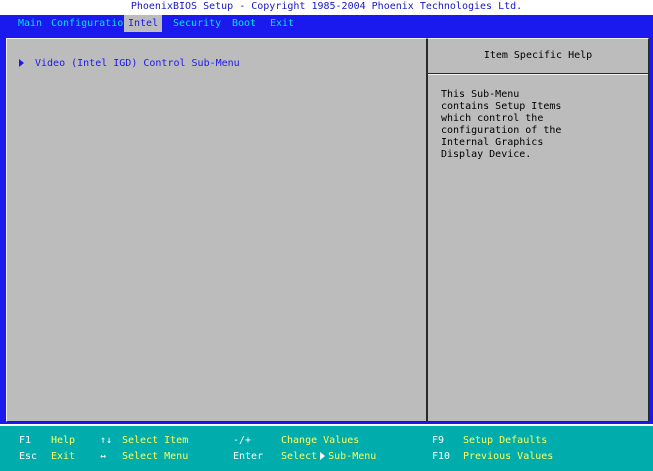 This screenshot has height=471, width=653. I want to click on menu-tab-intel: Intel, so click(143, 23).